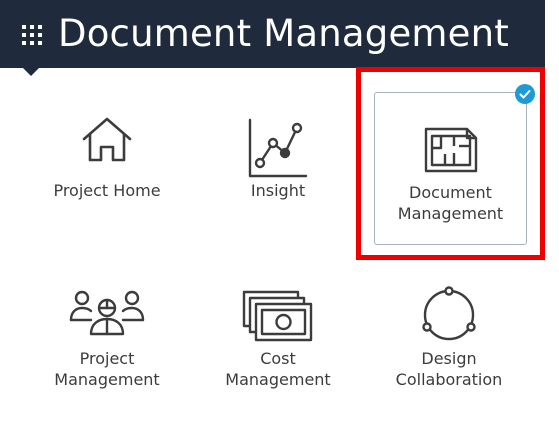 The height and width of the screenshot is (421, 559). I want to click on module-label-insight: Insight, so click(278, 190).